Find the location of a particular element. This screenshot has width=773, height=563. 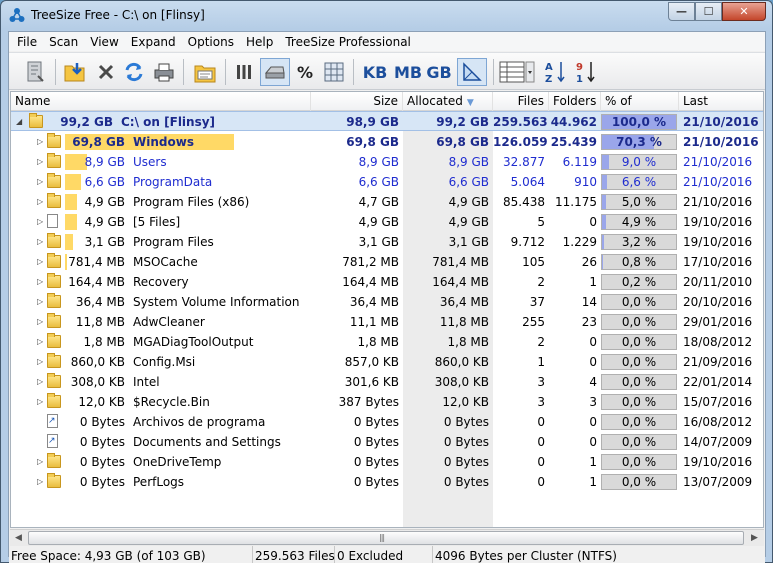

status-files: 259.563 Files is located at coordinates (294, 554).